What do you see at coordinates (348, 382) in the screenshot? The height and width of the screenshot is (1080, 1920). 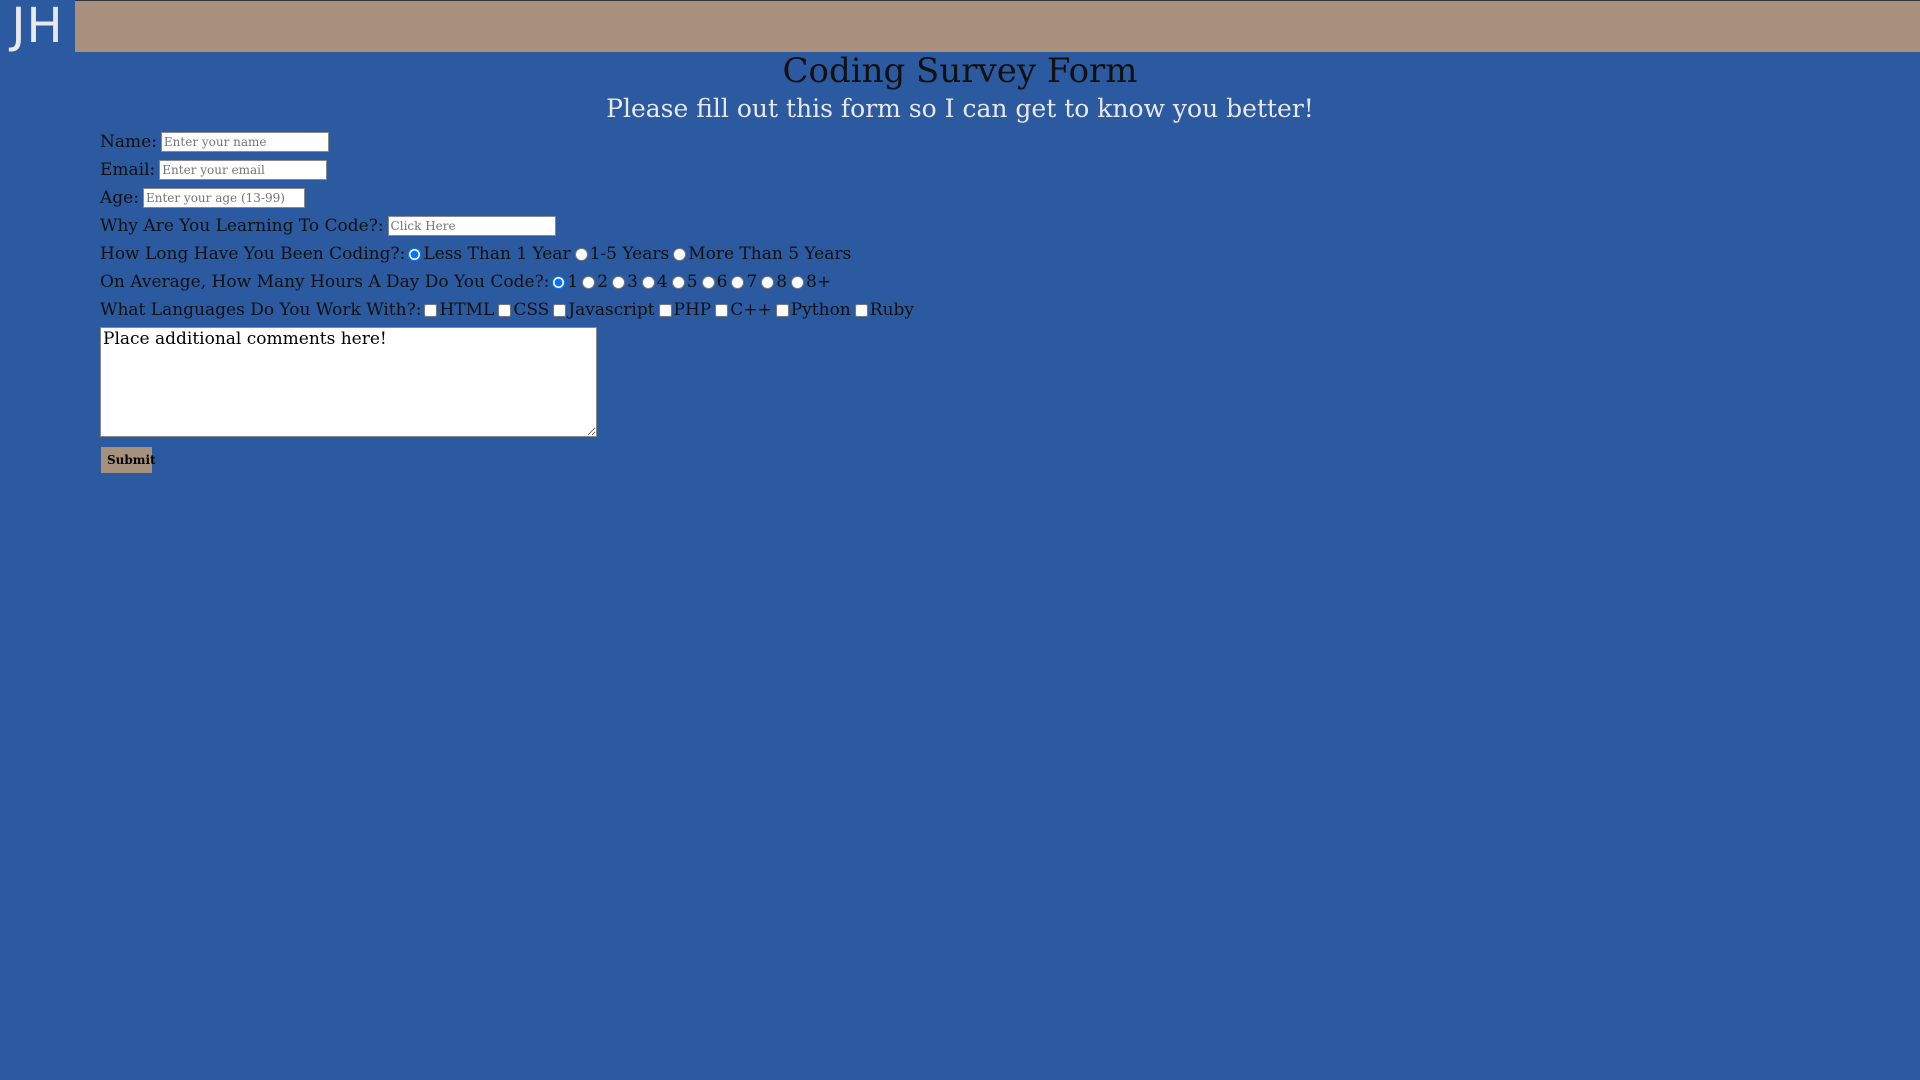 I see `comments-textarea: Place additional comments here!` at bounding box center [348, 382].